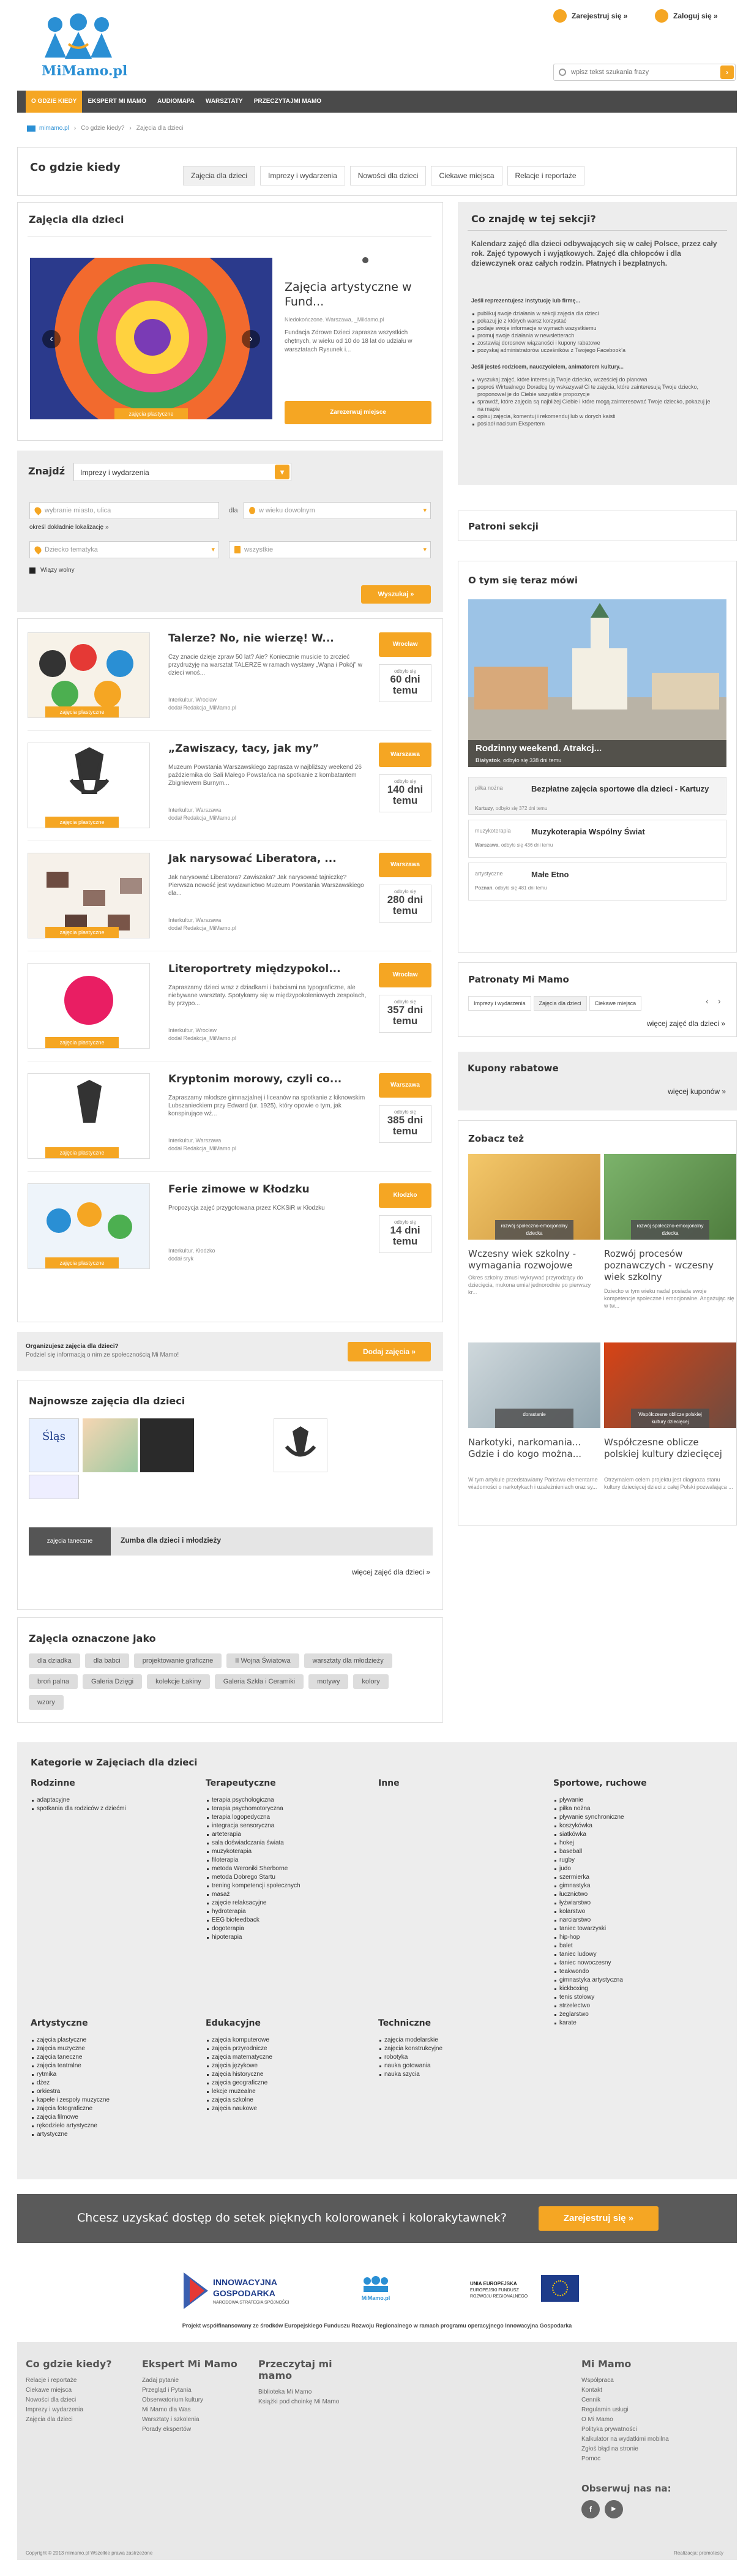 The image size is (754, 2576). What do you see at coordinates (78, 2381) in the screenshot?
I see `footer-link: Relacje i reportaże` at bounding box center [78, 2381].